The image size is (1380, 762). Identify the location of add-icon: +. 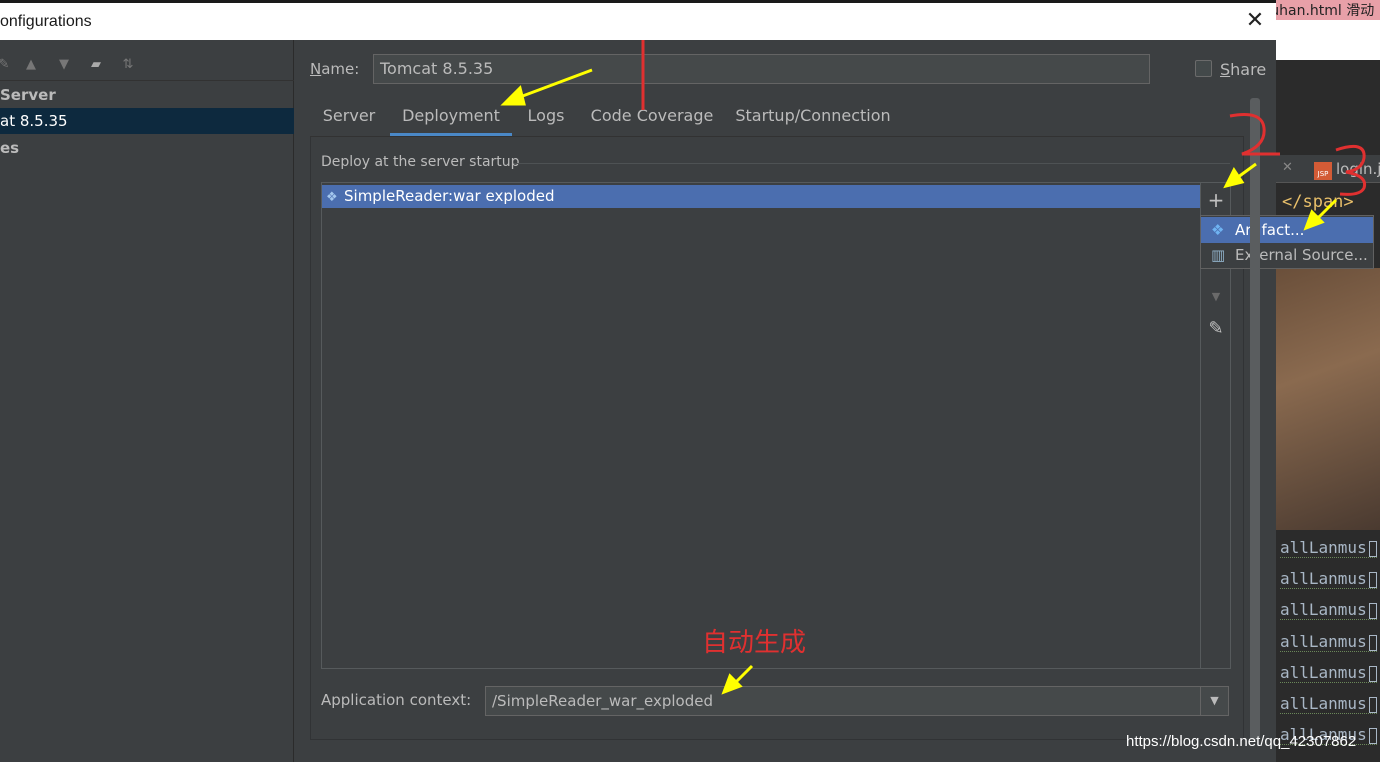
(1216, 200).